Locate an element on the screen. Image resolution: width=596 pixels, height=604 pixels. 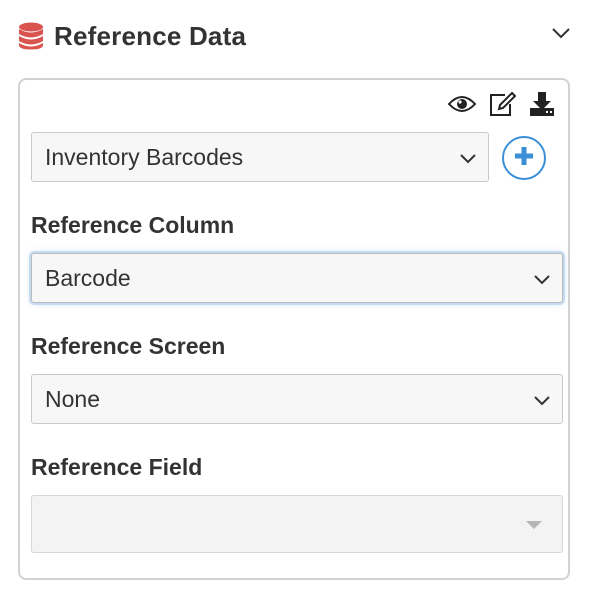
database-icon is located at coordinates (31, 36).